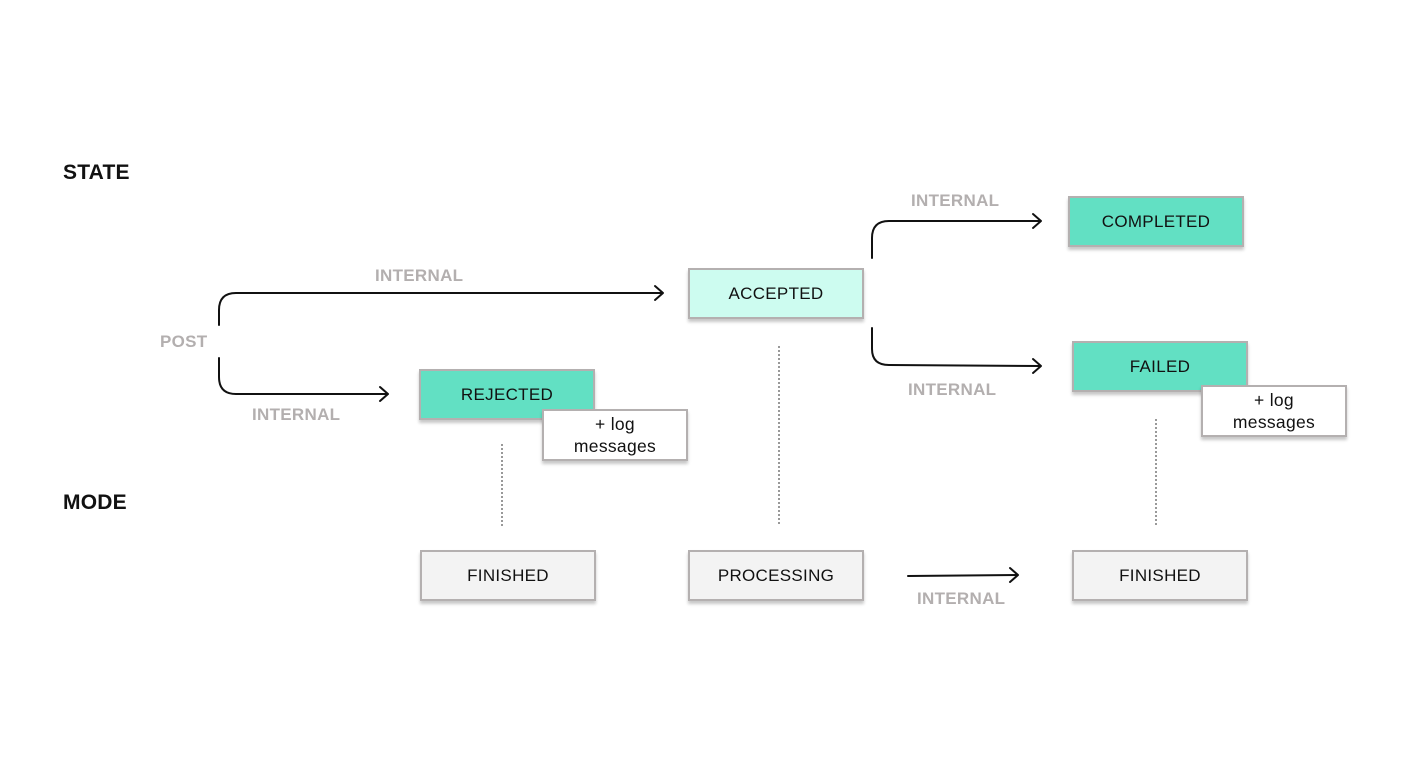 The height and width of the screenshot is (769, 1409). What do you see at coordinates (955, 200) in the screenshot?
I see `edge-label-to-completed: INTERNAL` at bounding box center [955, 200].